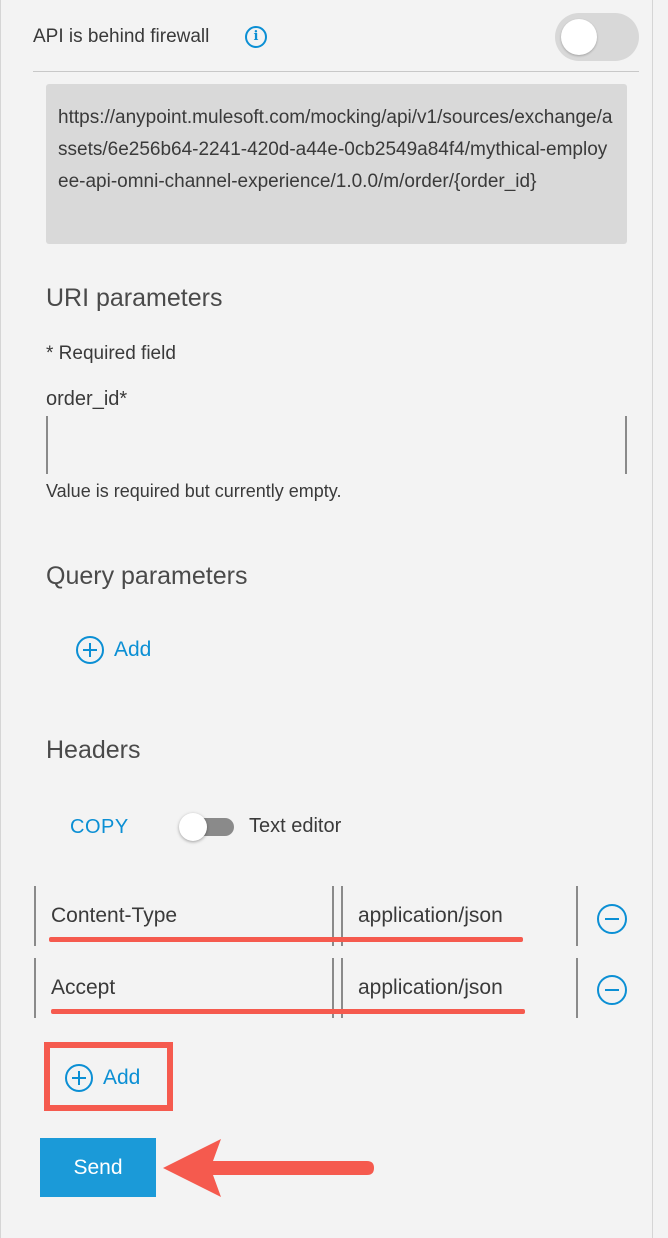 Image resolution: width=668 pixels, height=1238 pixels. What do you see at coordinates (194, 491) in the screenshot?
I see `order-id-error: Value is required but currently empty.` at bounding box center [194, 491].